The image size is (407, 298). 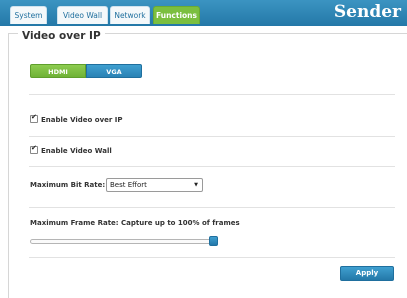 I want to click on tab-system: System, so click(x=28, y=15).